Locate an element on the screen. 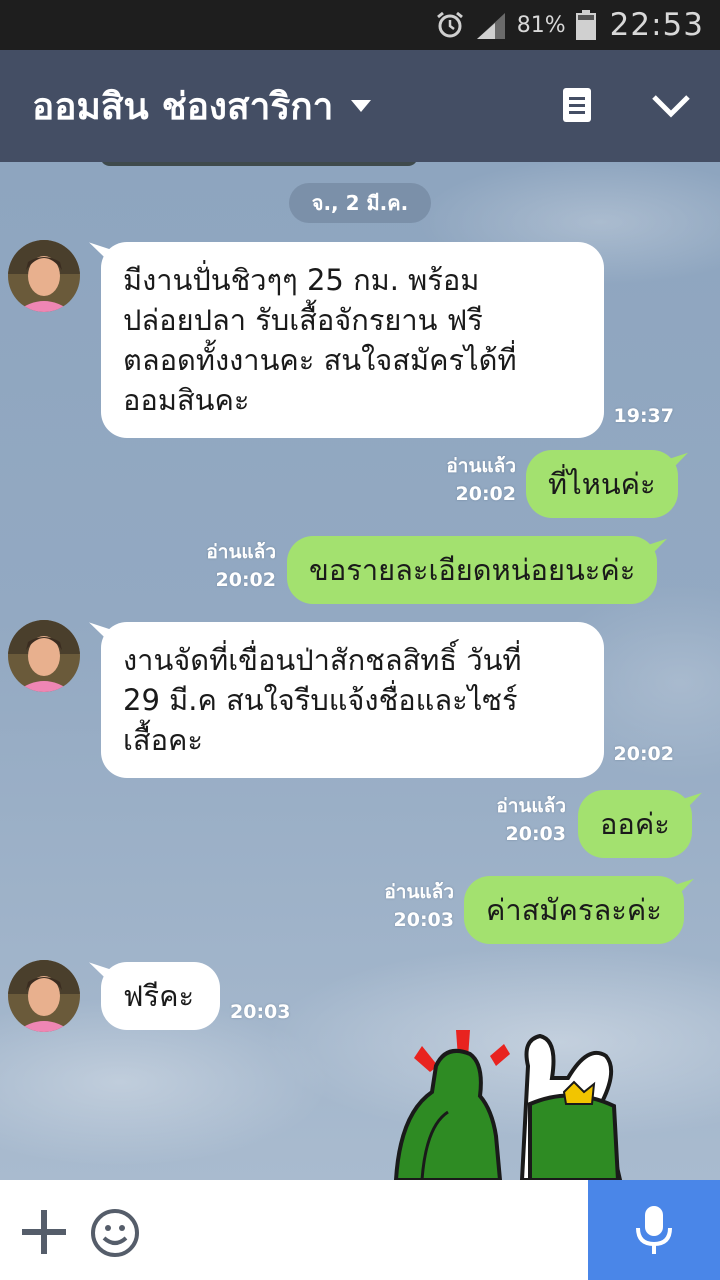 Image resolution: width=720 pixels, height=1280 pixels. clock: 22:53 is located at coordinates (656, 25).